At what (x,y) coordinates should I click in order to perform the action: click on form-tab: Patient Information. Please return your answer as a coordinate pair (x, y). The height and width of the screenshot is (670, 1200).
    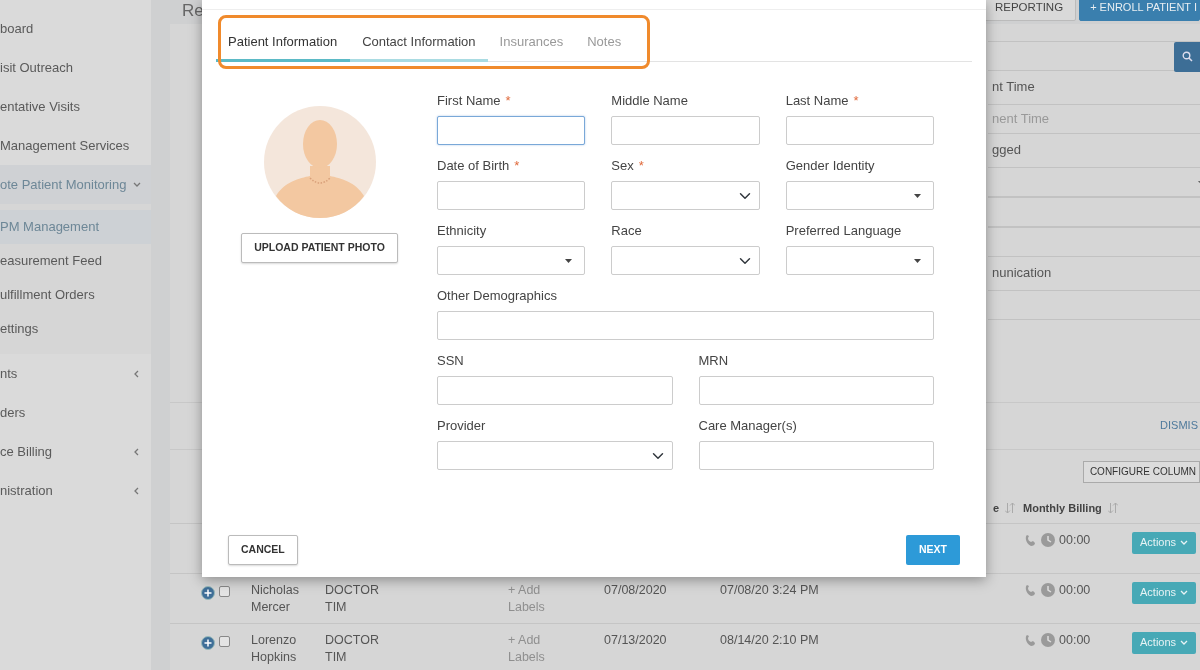
    Looking at the image, I should click on (283, 43).